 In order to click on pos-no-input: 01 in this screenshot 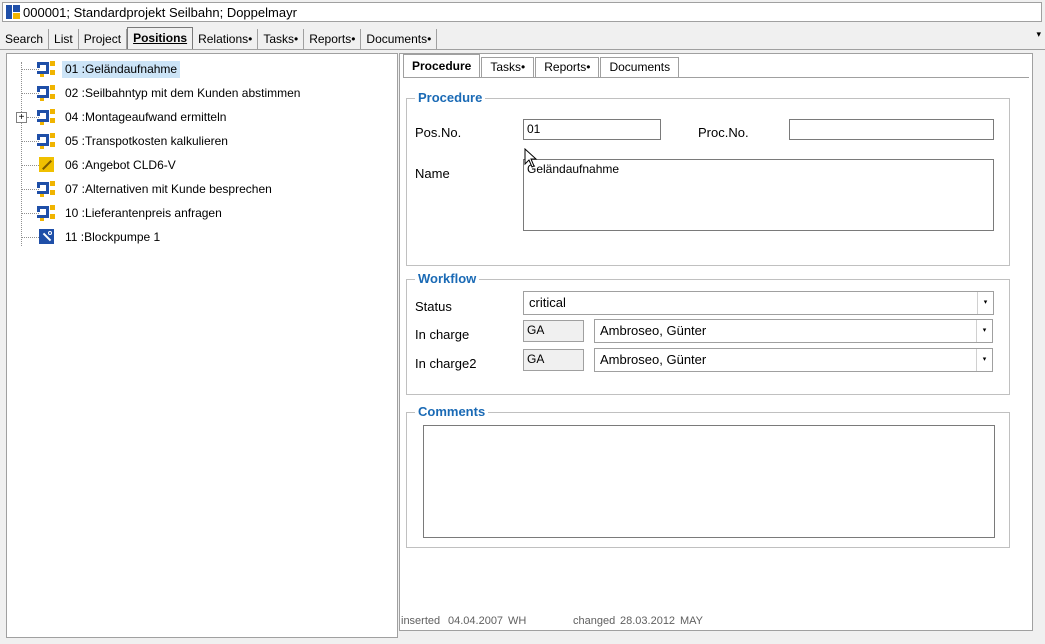, I will do `click(592, 129)`.